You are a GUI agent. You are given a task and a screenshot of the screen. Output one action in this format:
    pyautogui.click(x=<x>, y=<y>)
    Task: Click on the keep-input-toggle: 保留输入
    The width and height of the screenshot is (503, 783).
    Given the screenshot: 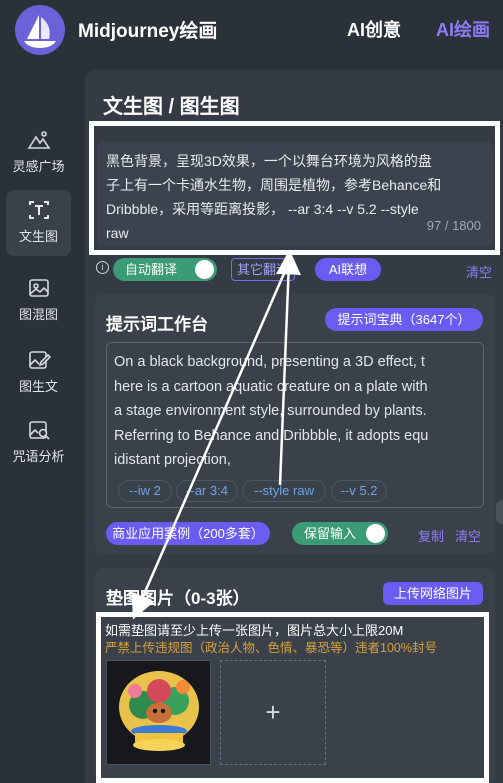 What is the action you would take?
    pyautogui.click(x=340, y=533)
    